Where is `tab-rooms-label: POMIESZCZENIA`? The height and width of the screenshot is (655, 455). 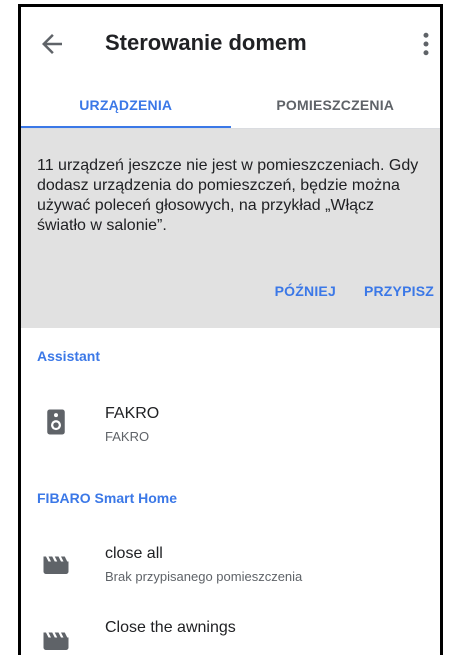 tab-rooms-label: POMIESZCZENIA is located at coordinates (335, 105).